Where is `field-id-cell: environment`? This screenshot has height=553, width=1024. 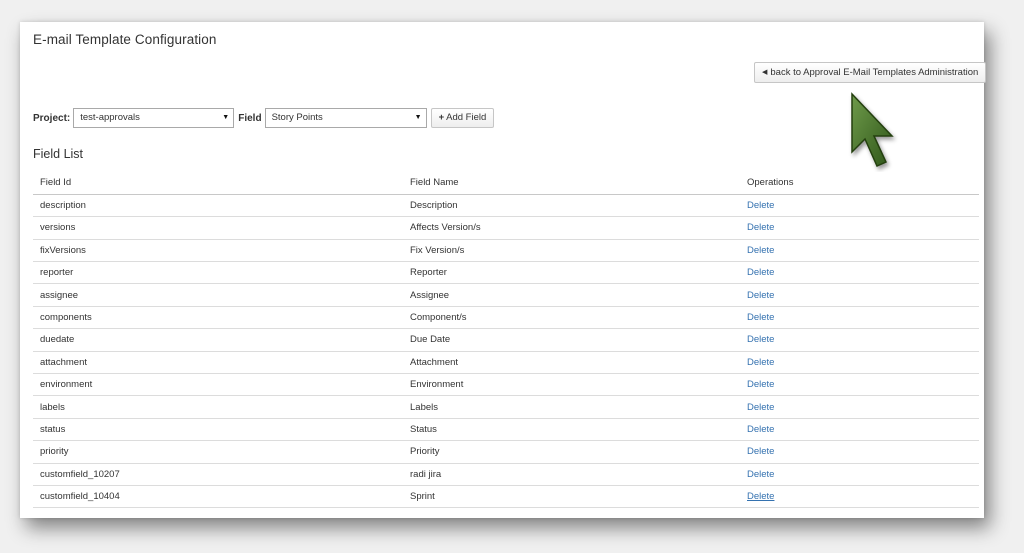
field-id-cell: environment is located at coordinates (218, 385).